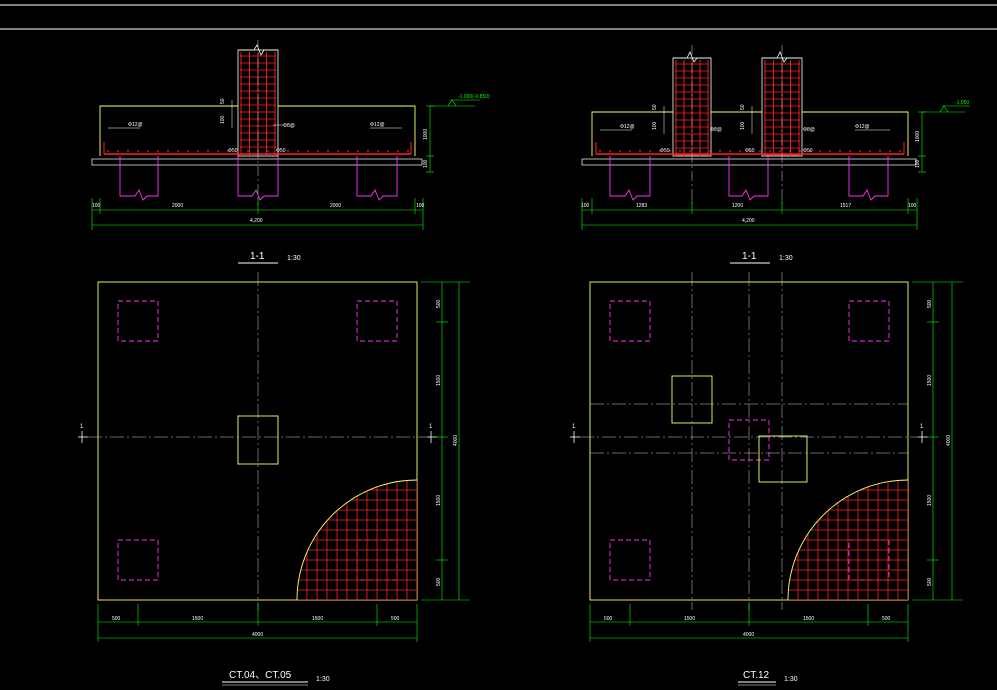 The width and height of the screenshot is (997, 690). Describe the element at coordinates (749, 256) in the screenshot. I see `right-section-label: 1-1` at that location.